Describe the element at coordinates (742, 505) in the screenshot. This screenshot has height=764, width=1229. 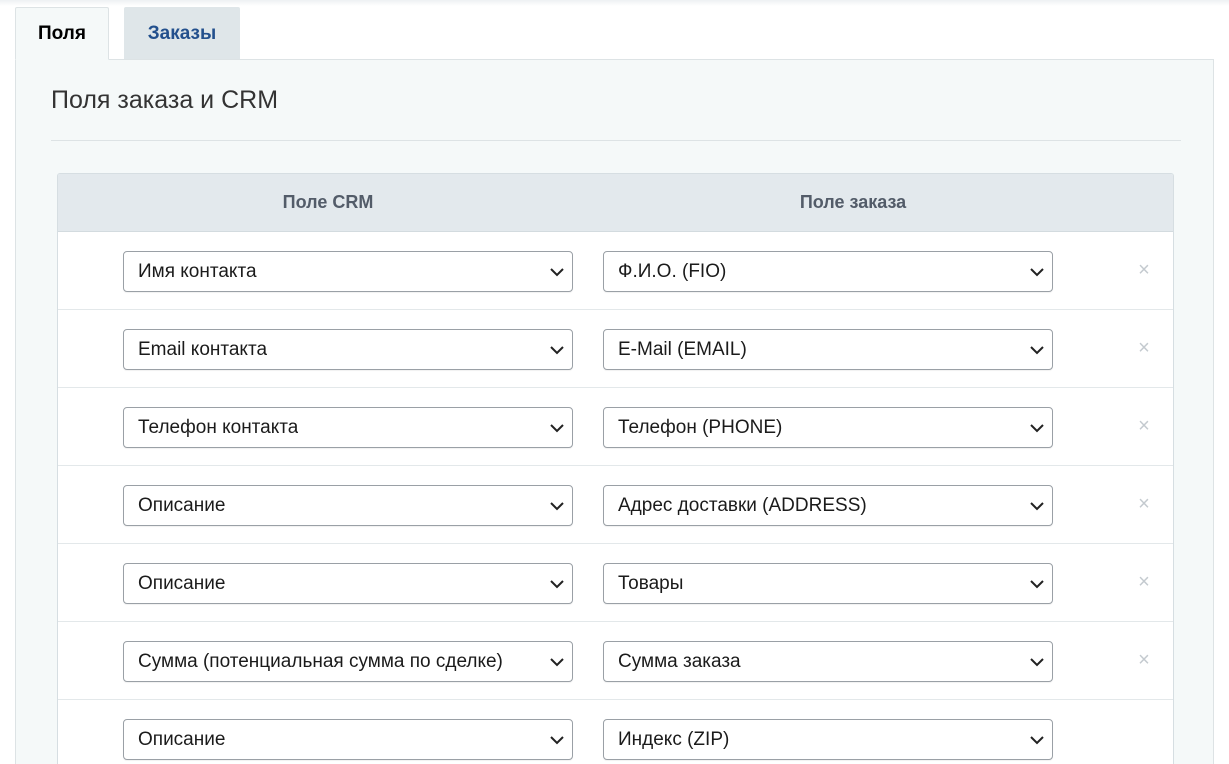
I see `order-field-value: Адрес доставки (ADDRESS)` at that location.